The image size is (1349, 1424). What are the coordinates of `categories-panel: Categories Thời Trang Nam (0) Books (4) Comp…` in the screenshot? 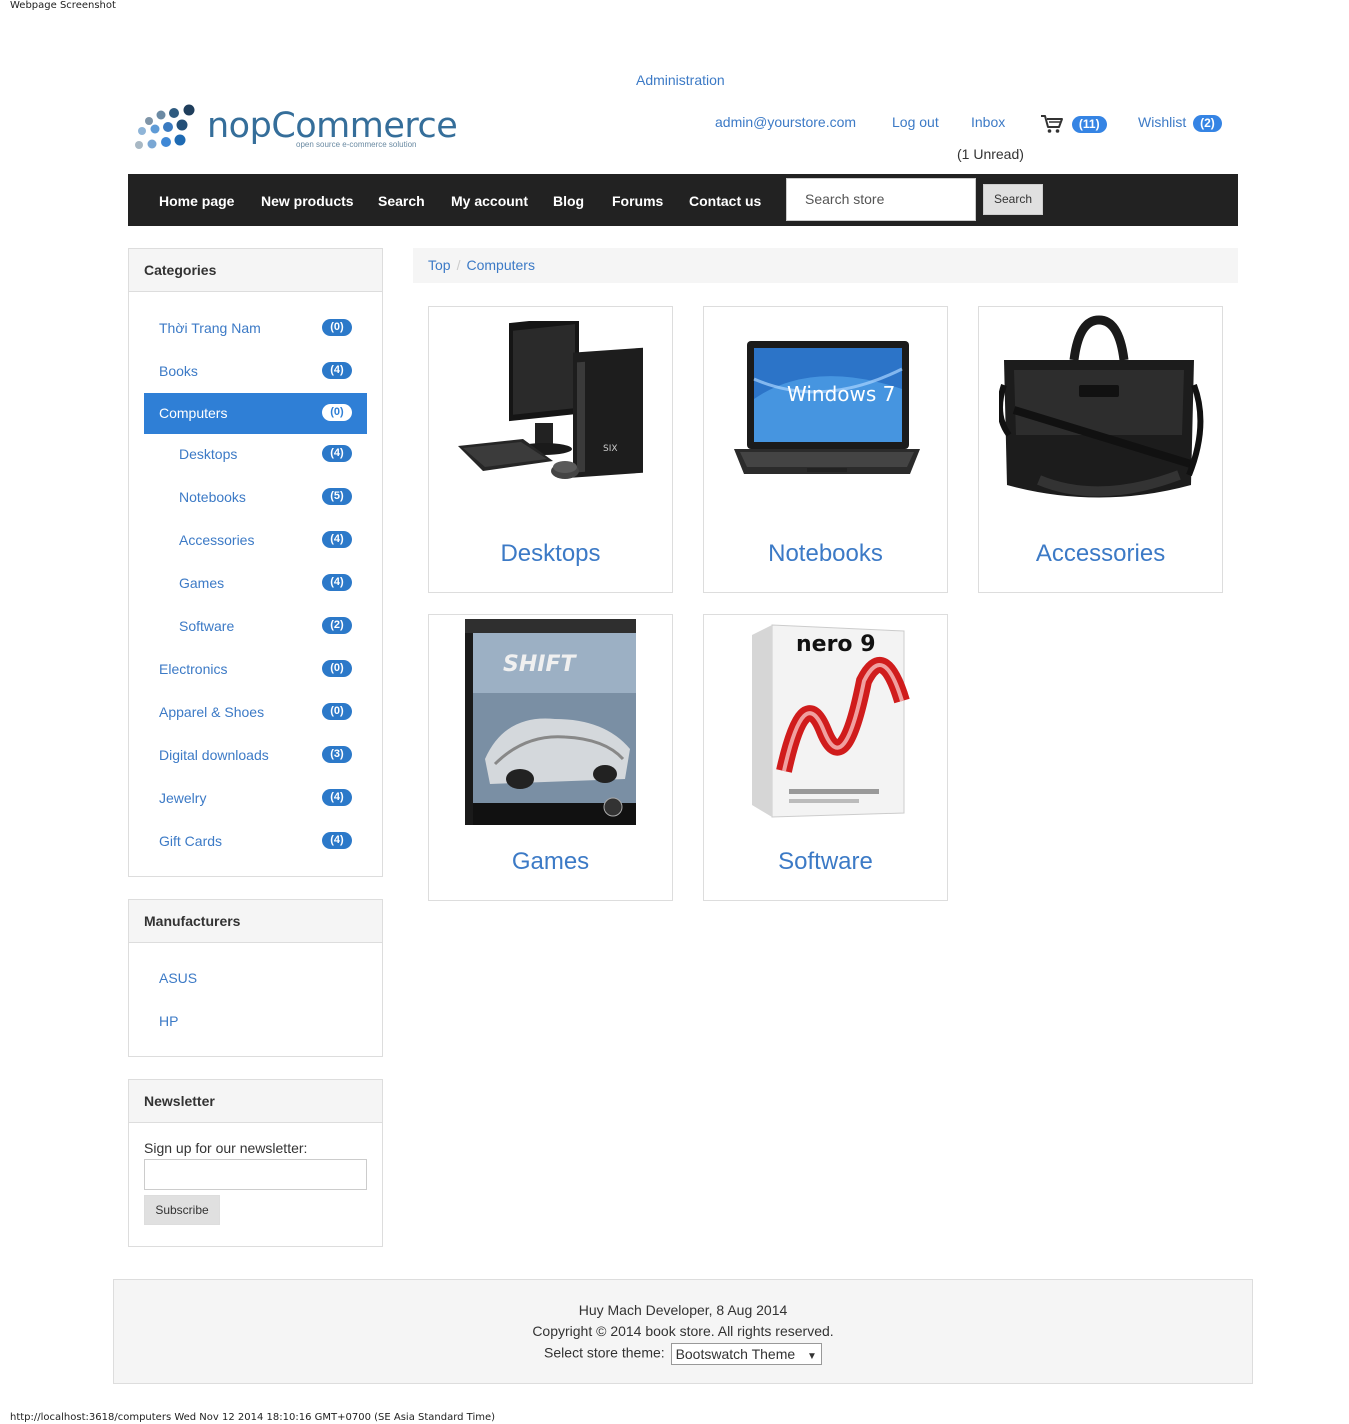 It's located at (255, 562).